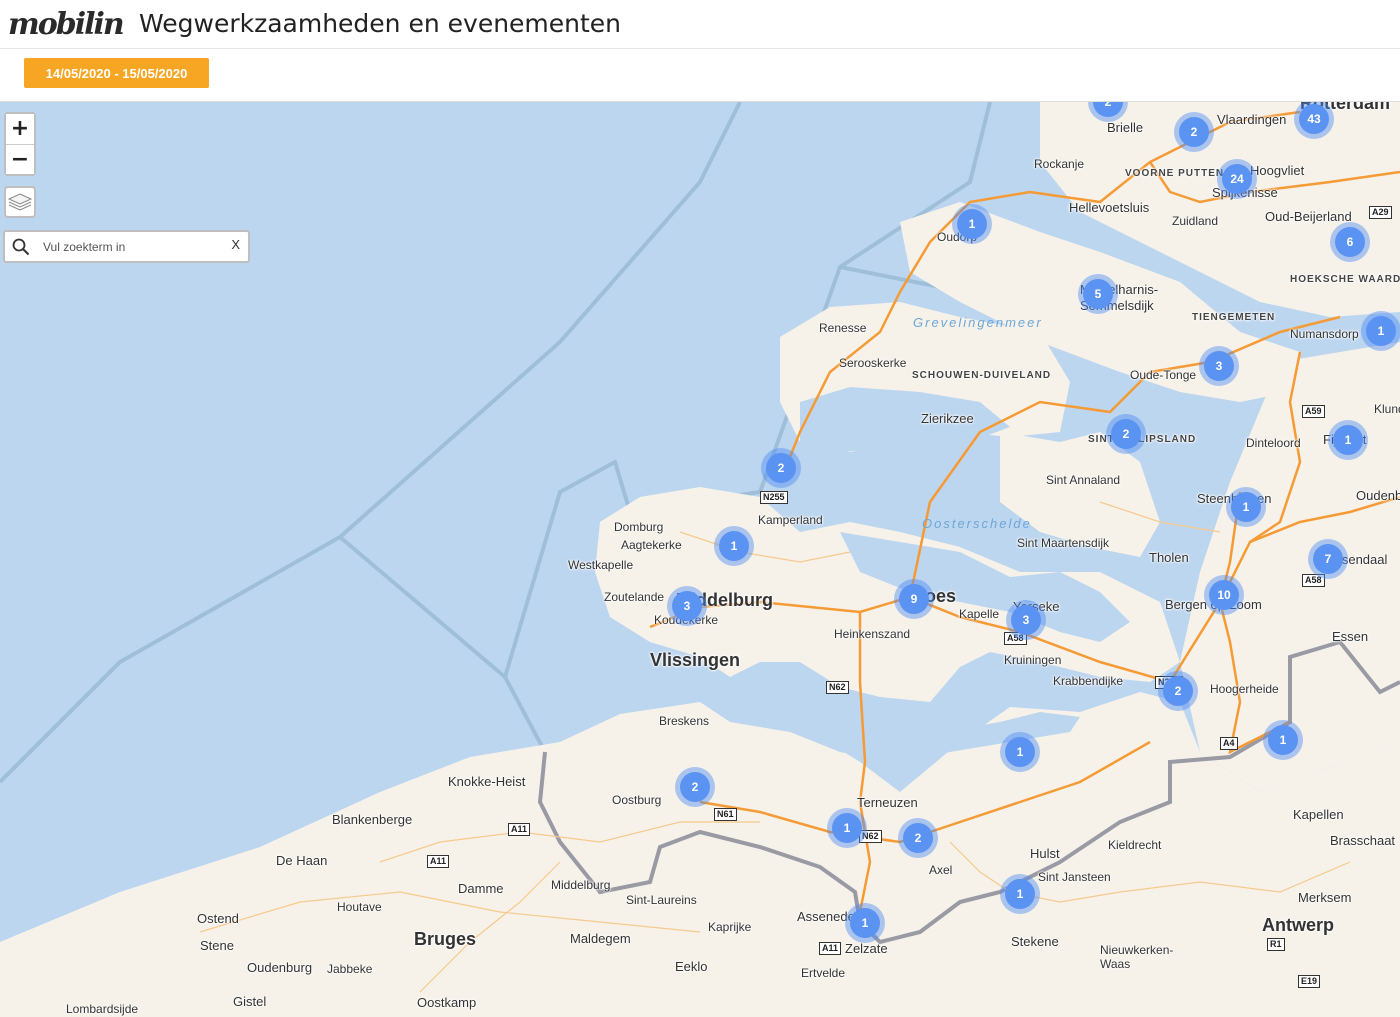 This screenshot has width=1400, height=1017. What do you see at coordinates (447, 1002) in the screenshot?
I see `place-label: Oostkamp` at bounding box center [447, 1002].